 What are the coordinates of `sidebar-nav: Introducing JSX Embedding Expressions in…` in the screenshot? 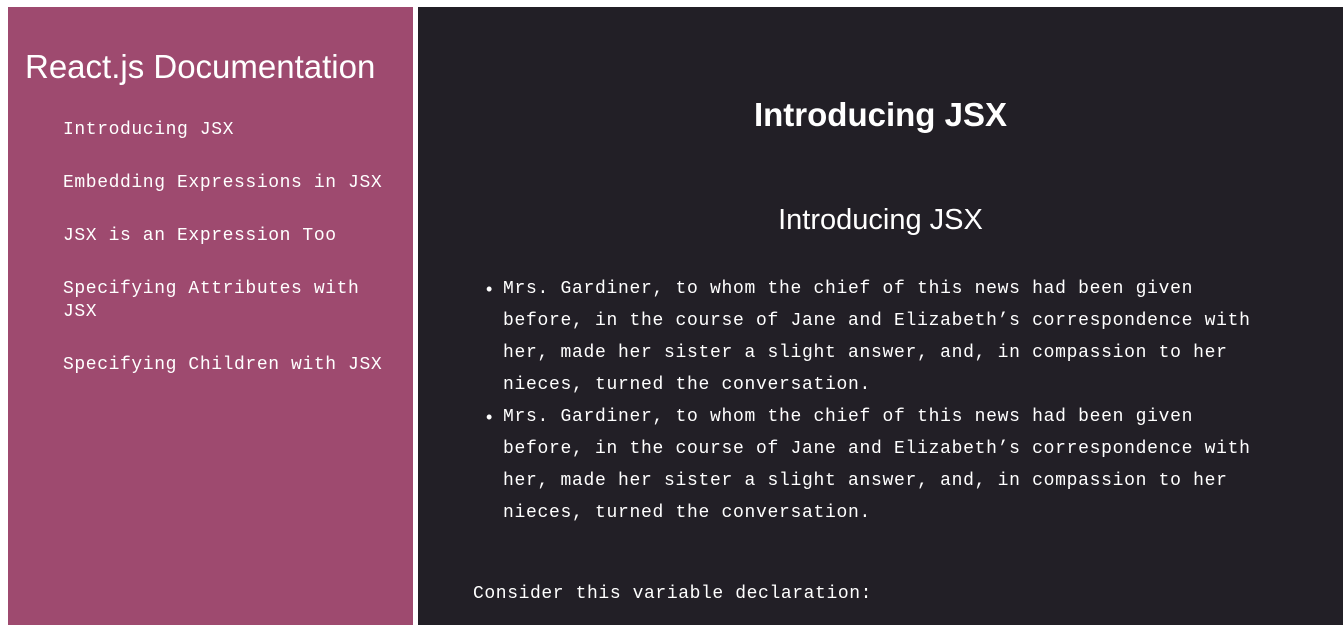 It's located at (228, 263).